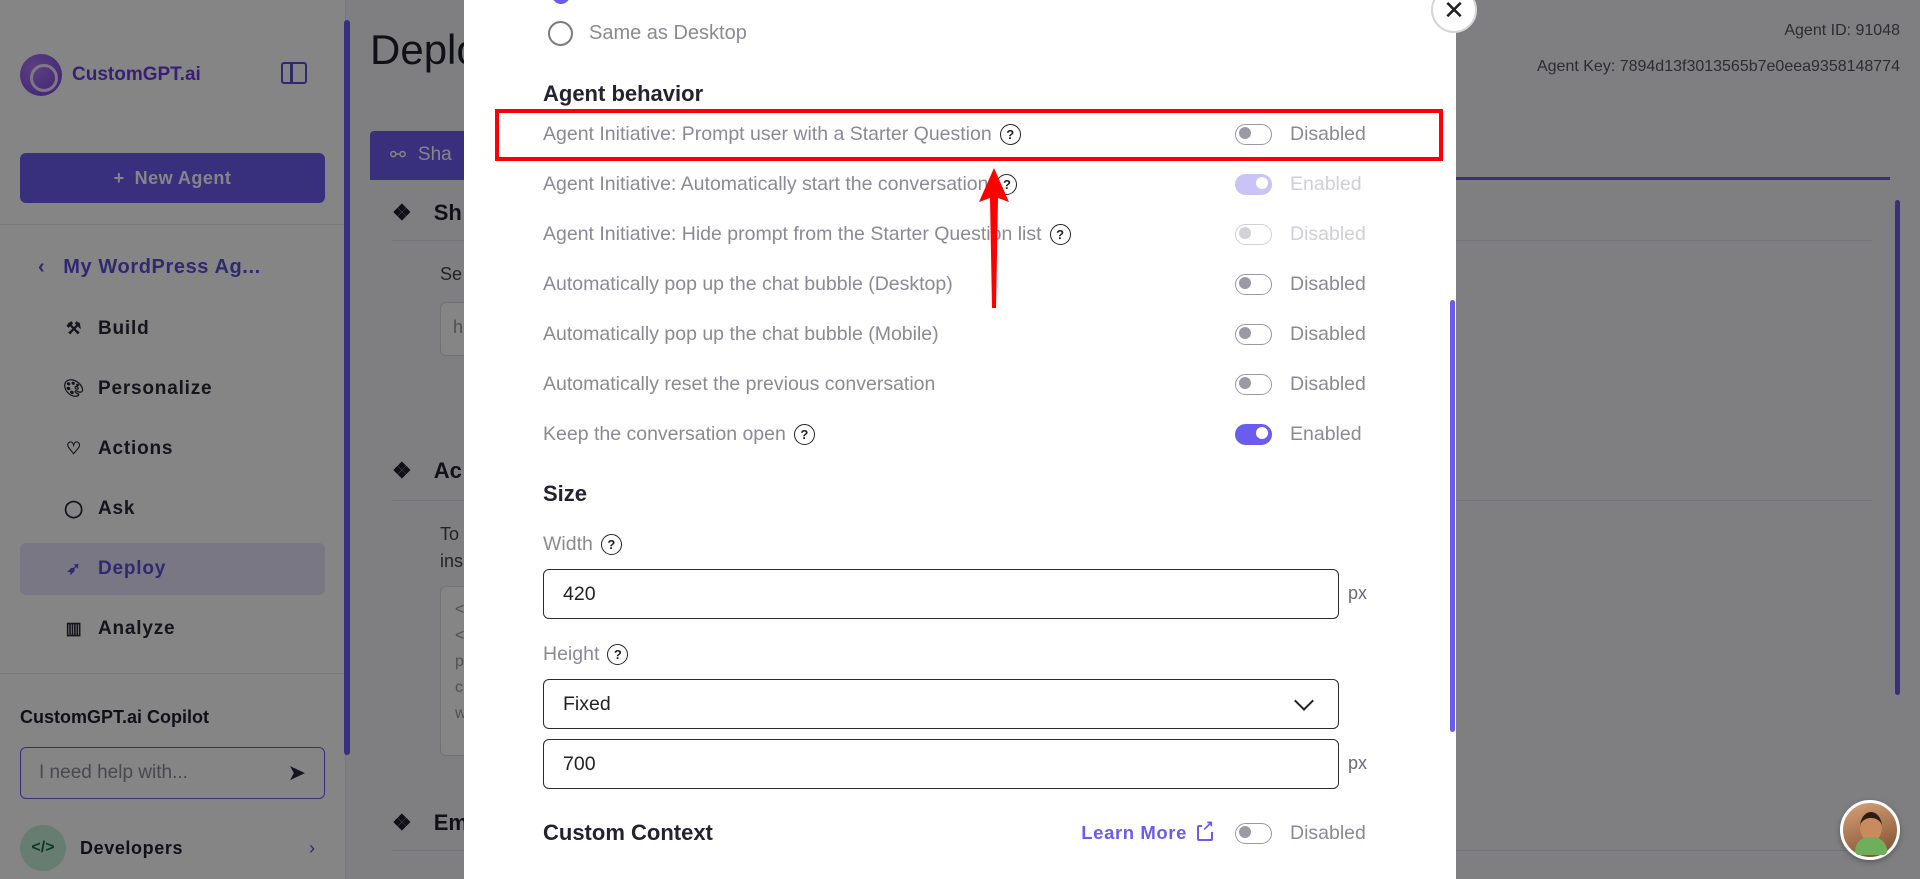 The width and height of the screenshot is (1920, 879). What do you see at coordinates (941, 764) in the screenshot?
I see `height-field: 700` at bounding box center [941, 764].